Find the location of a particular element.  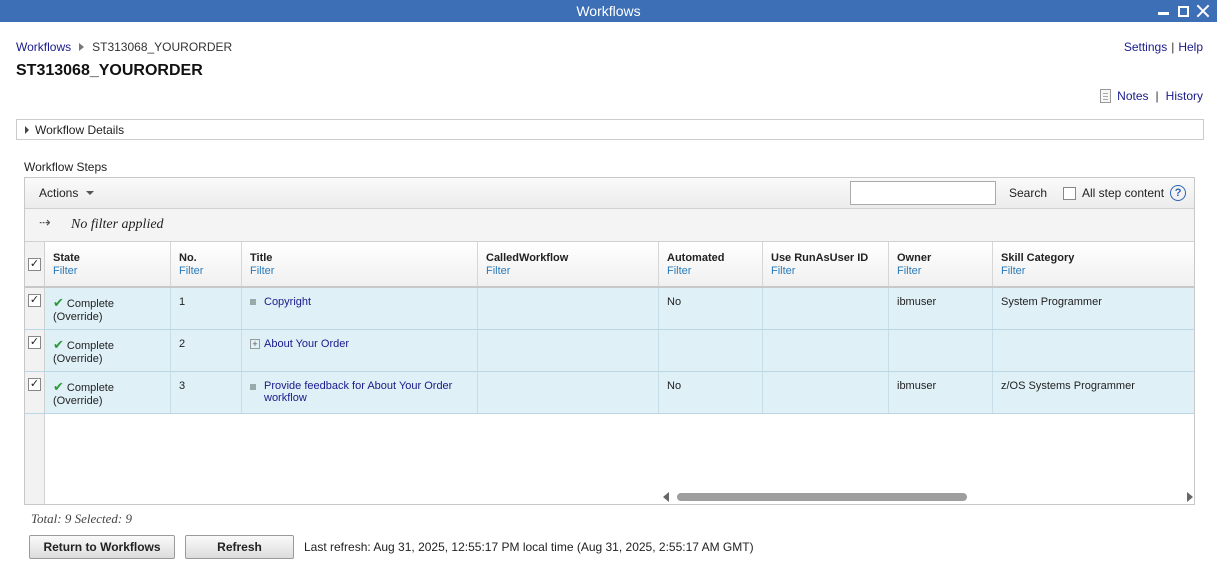

help-link: Help is located at coordinates (1190, 47).